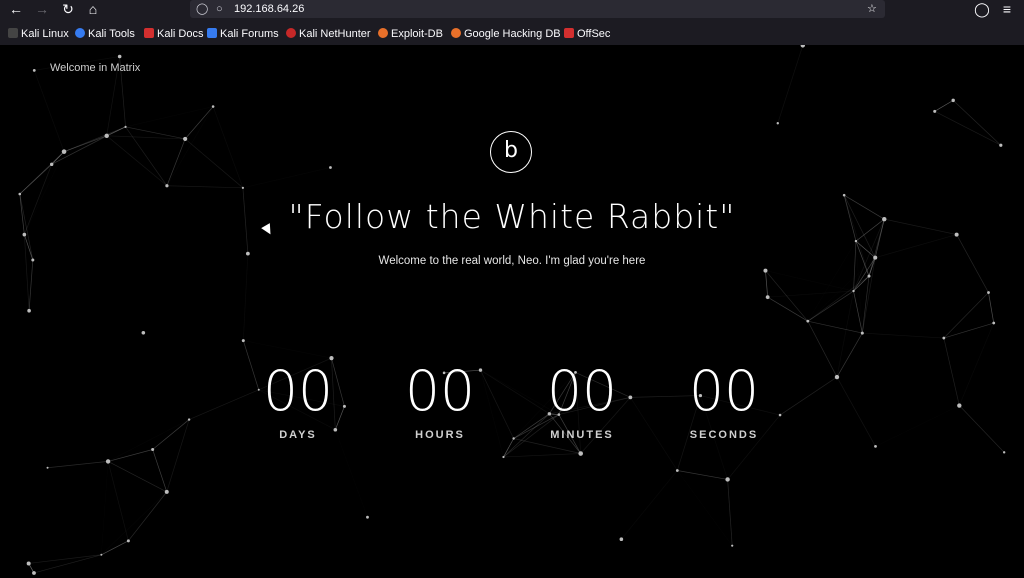  What do you see at coordinates (582, 435) in the screenshot?
I see `countdown-minutes-label: MINUTES` at bounding box center [582, 435].